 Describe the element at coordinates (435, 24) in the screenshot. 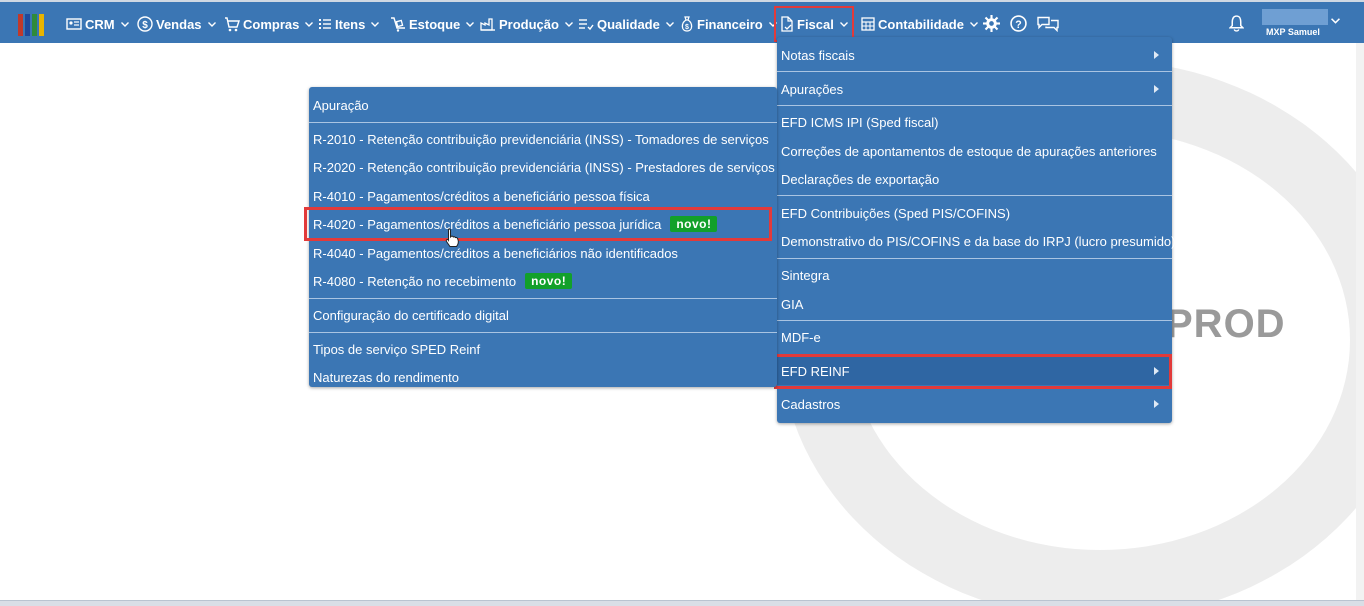

I see `nav-estoque-label: Estoque` at that location.